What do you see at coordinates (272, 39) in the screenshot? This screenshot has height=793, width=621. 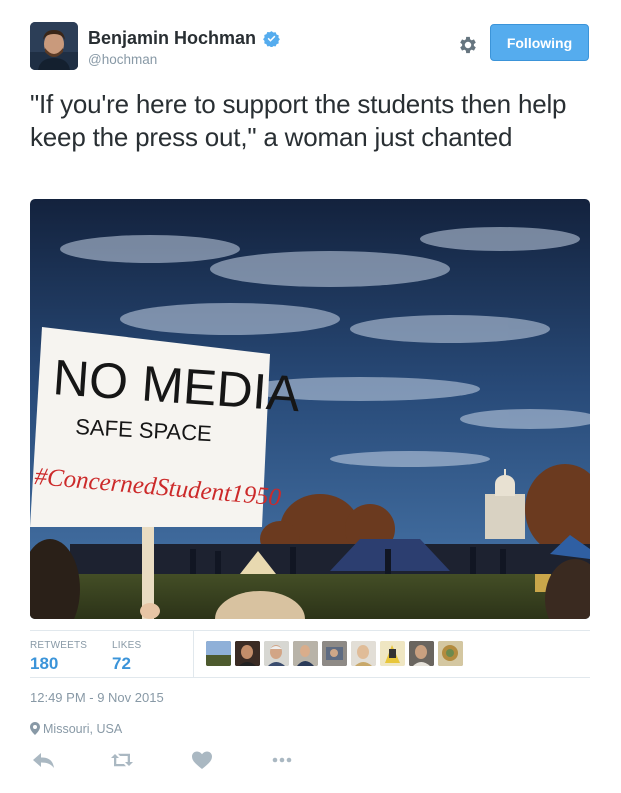 I see `verified-badge-icon` at bounding box center [272, 39].